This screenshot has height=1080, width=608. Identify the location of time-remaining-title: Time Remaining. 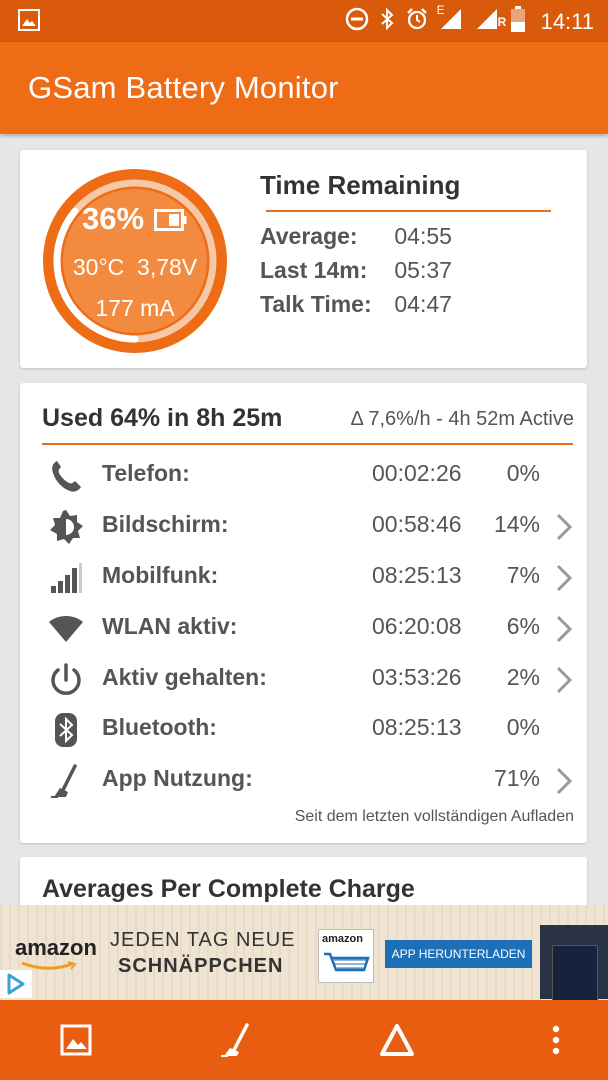
(360, 185).